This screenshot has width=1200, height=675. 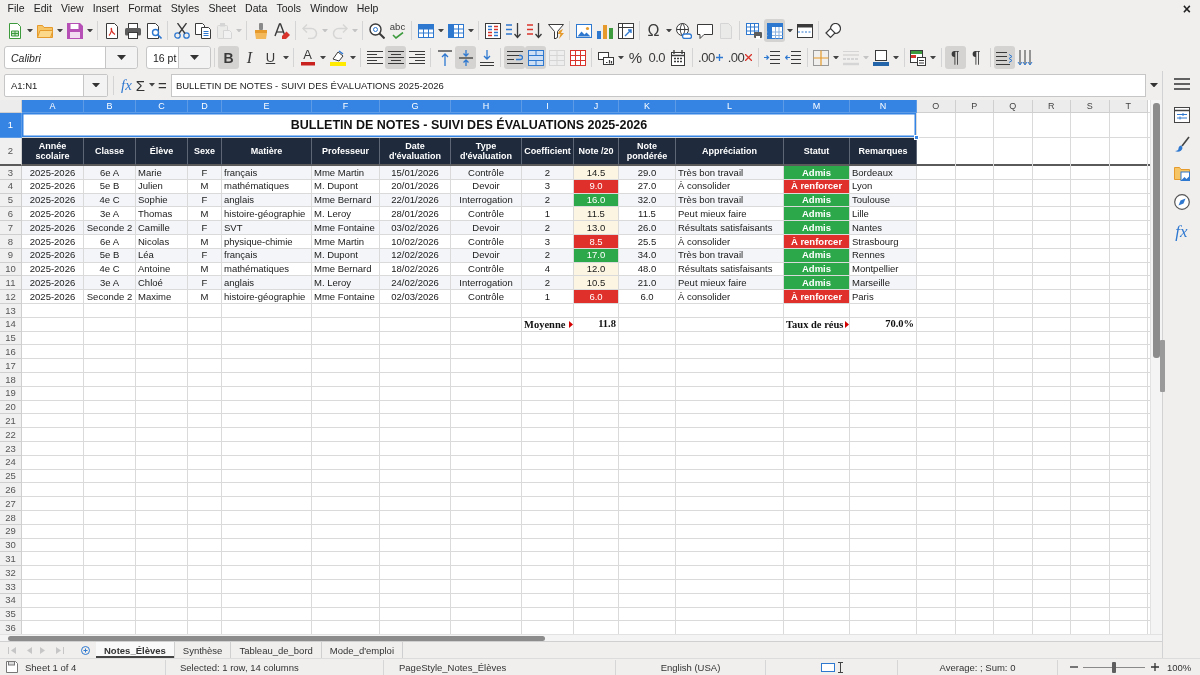 What do you see at coordinates (486, 106) in the screenshot?
I see `column-header: H` at bounding box center [486, 106].